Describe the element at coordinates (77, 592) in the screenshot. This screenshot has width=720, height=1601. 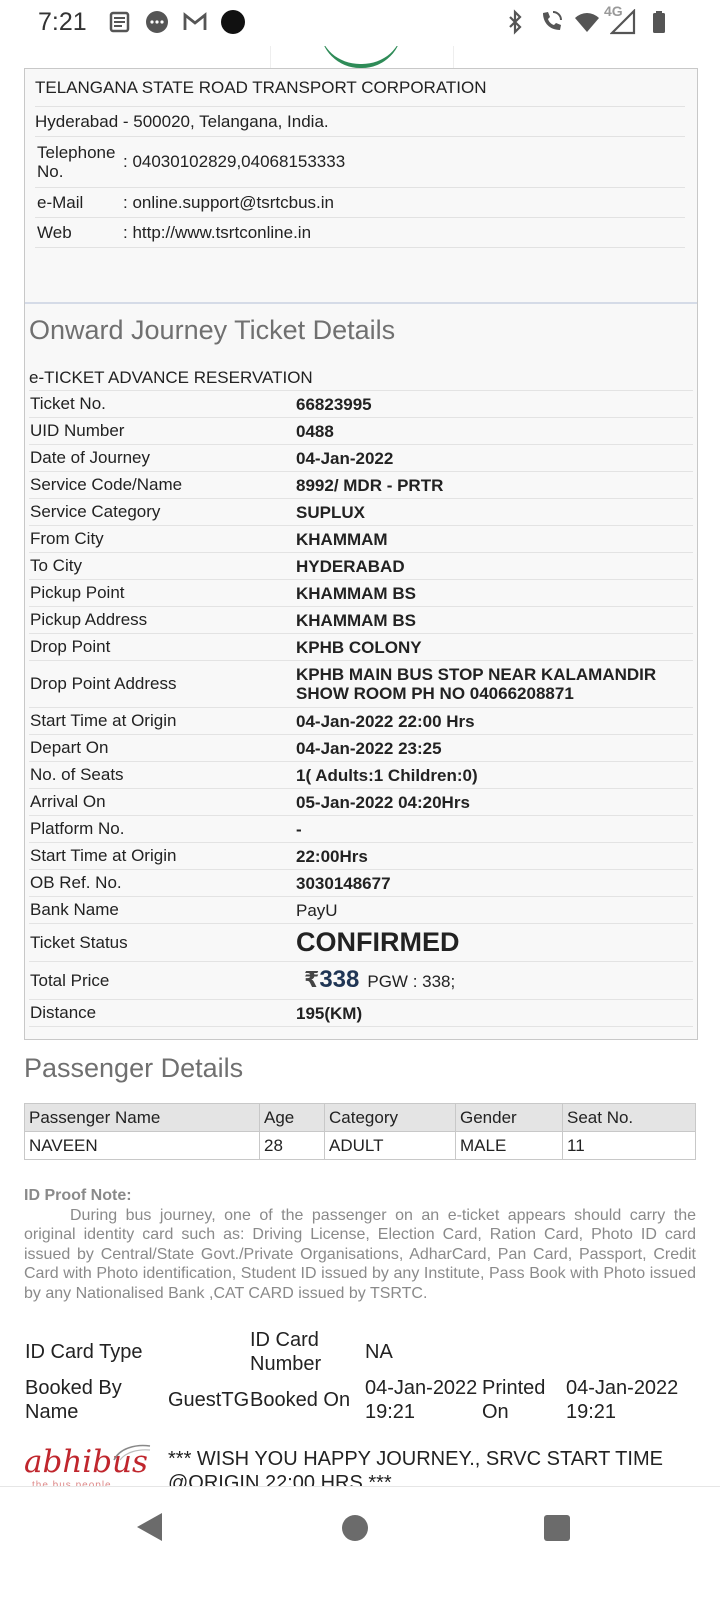
I see `detail-label: Pickup Point` at that location.